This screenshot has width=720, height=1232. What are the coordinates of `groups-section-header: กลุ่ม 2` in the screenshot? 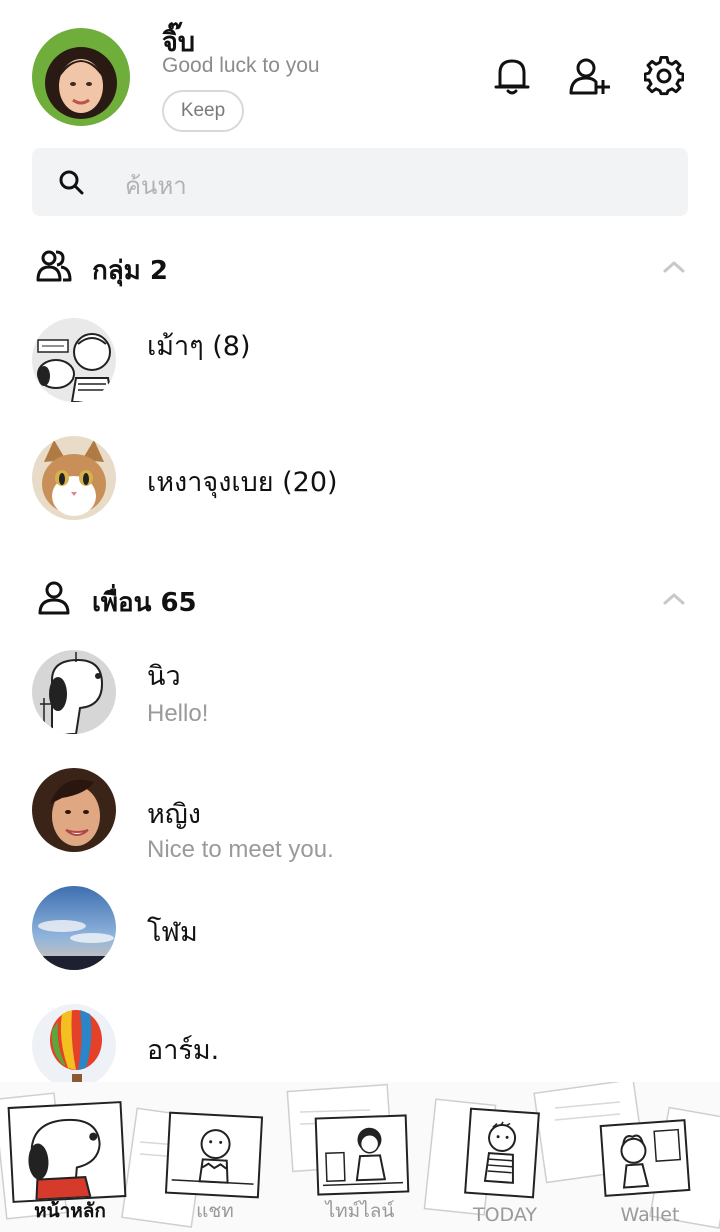 It's located at (360, 266).